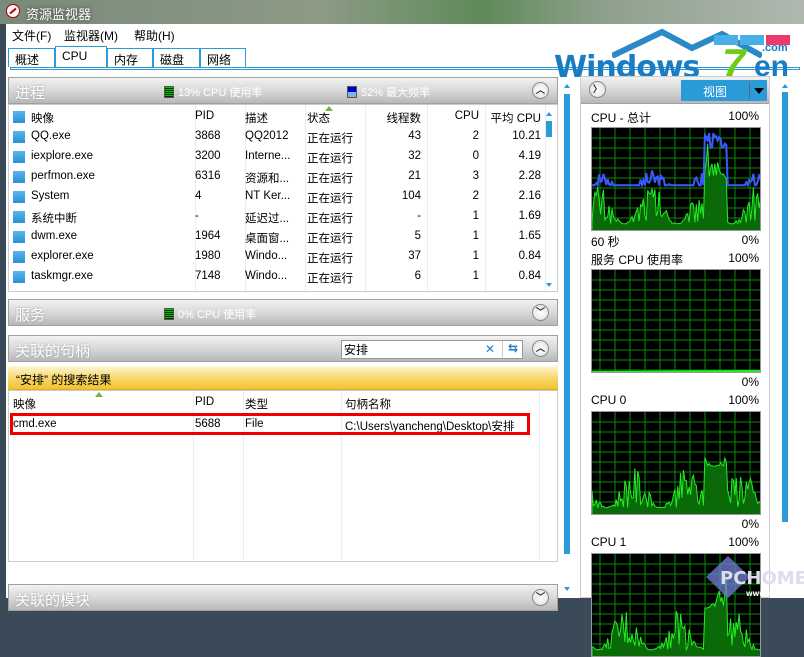  I want to click on graph-title: 服务 CPU 使用率, so click(637, 260).